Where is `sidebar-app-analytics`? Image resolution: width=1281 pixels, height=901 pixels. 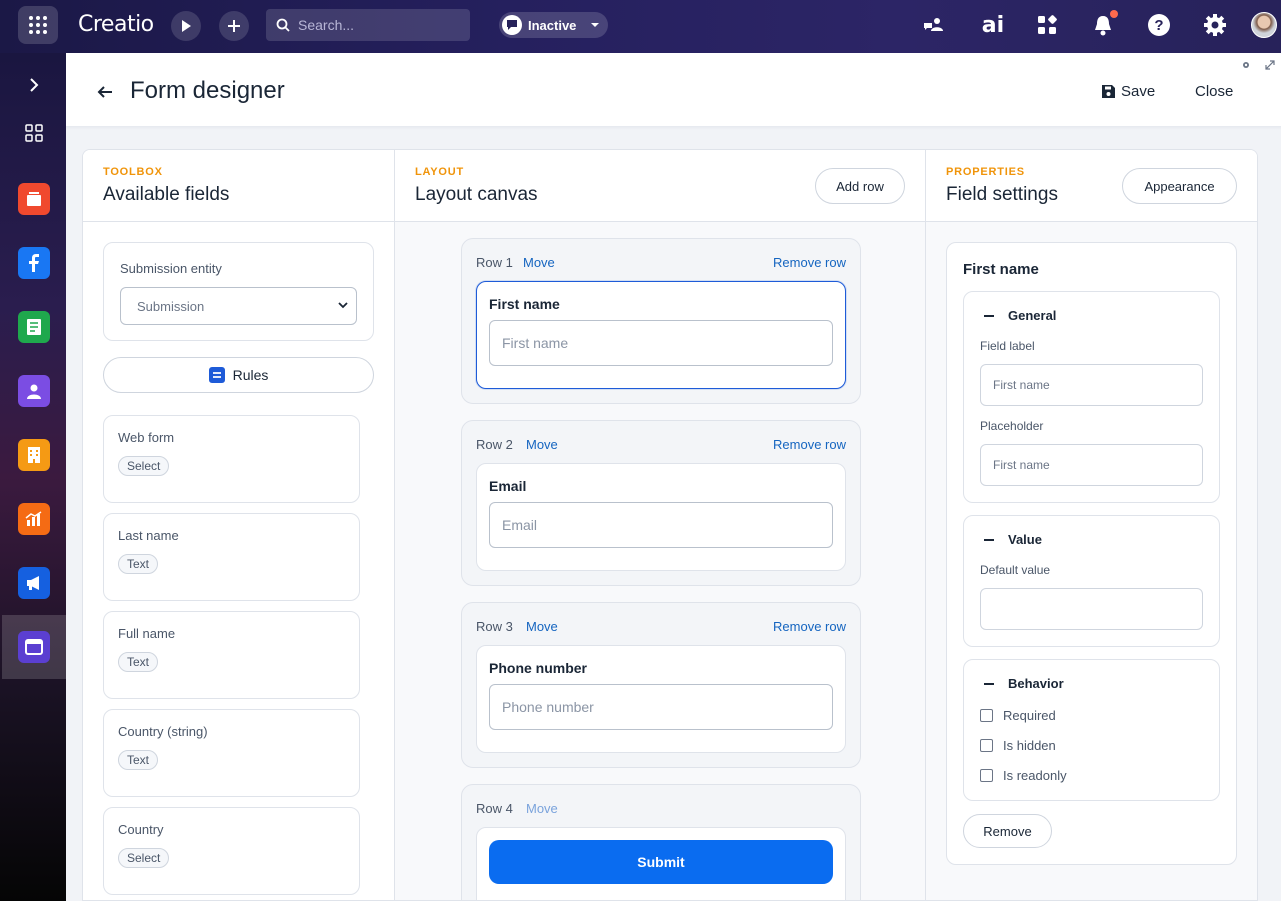 sidebar-app-analytics is located at coordinates (34, 519).